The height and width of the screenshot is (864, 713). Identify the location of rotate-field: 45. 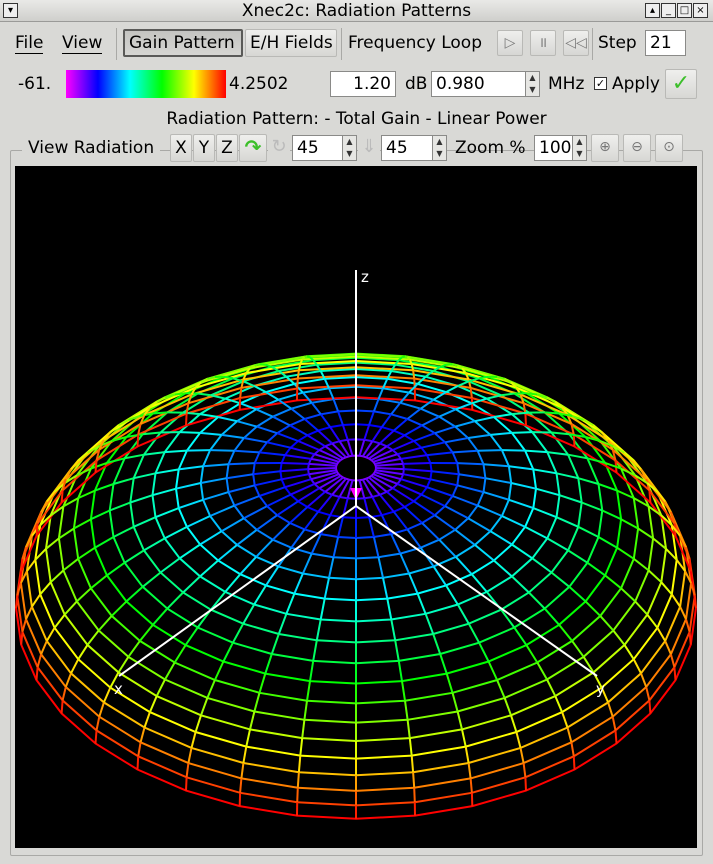
(317, 148).